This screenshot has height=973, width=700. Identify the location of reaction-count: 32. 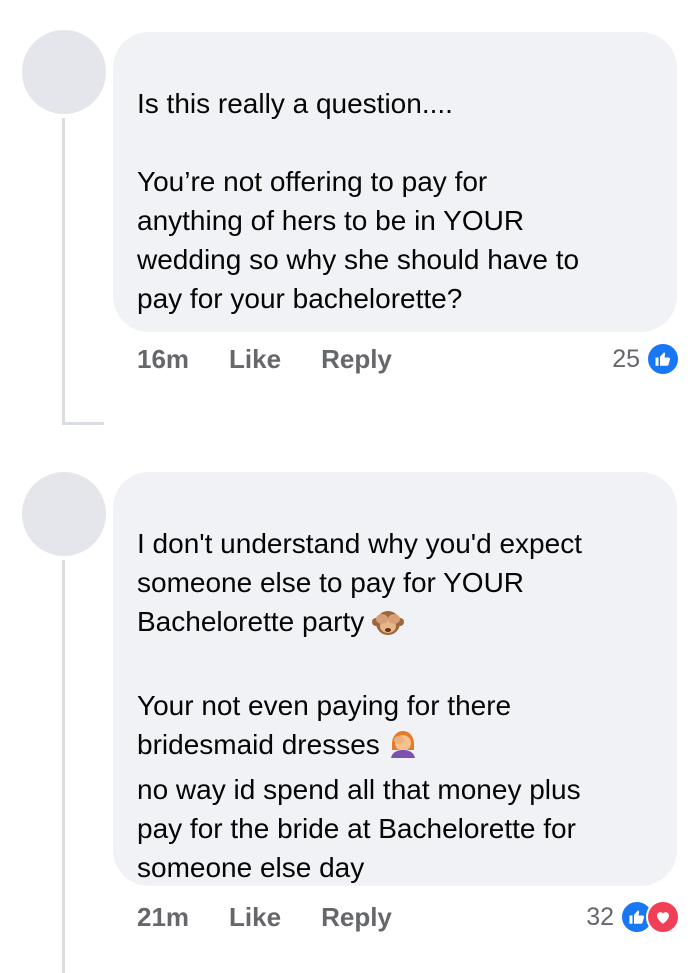
(600, 916).